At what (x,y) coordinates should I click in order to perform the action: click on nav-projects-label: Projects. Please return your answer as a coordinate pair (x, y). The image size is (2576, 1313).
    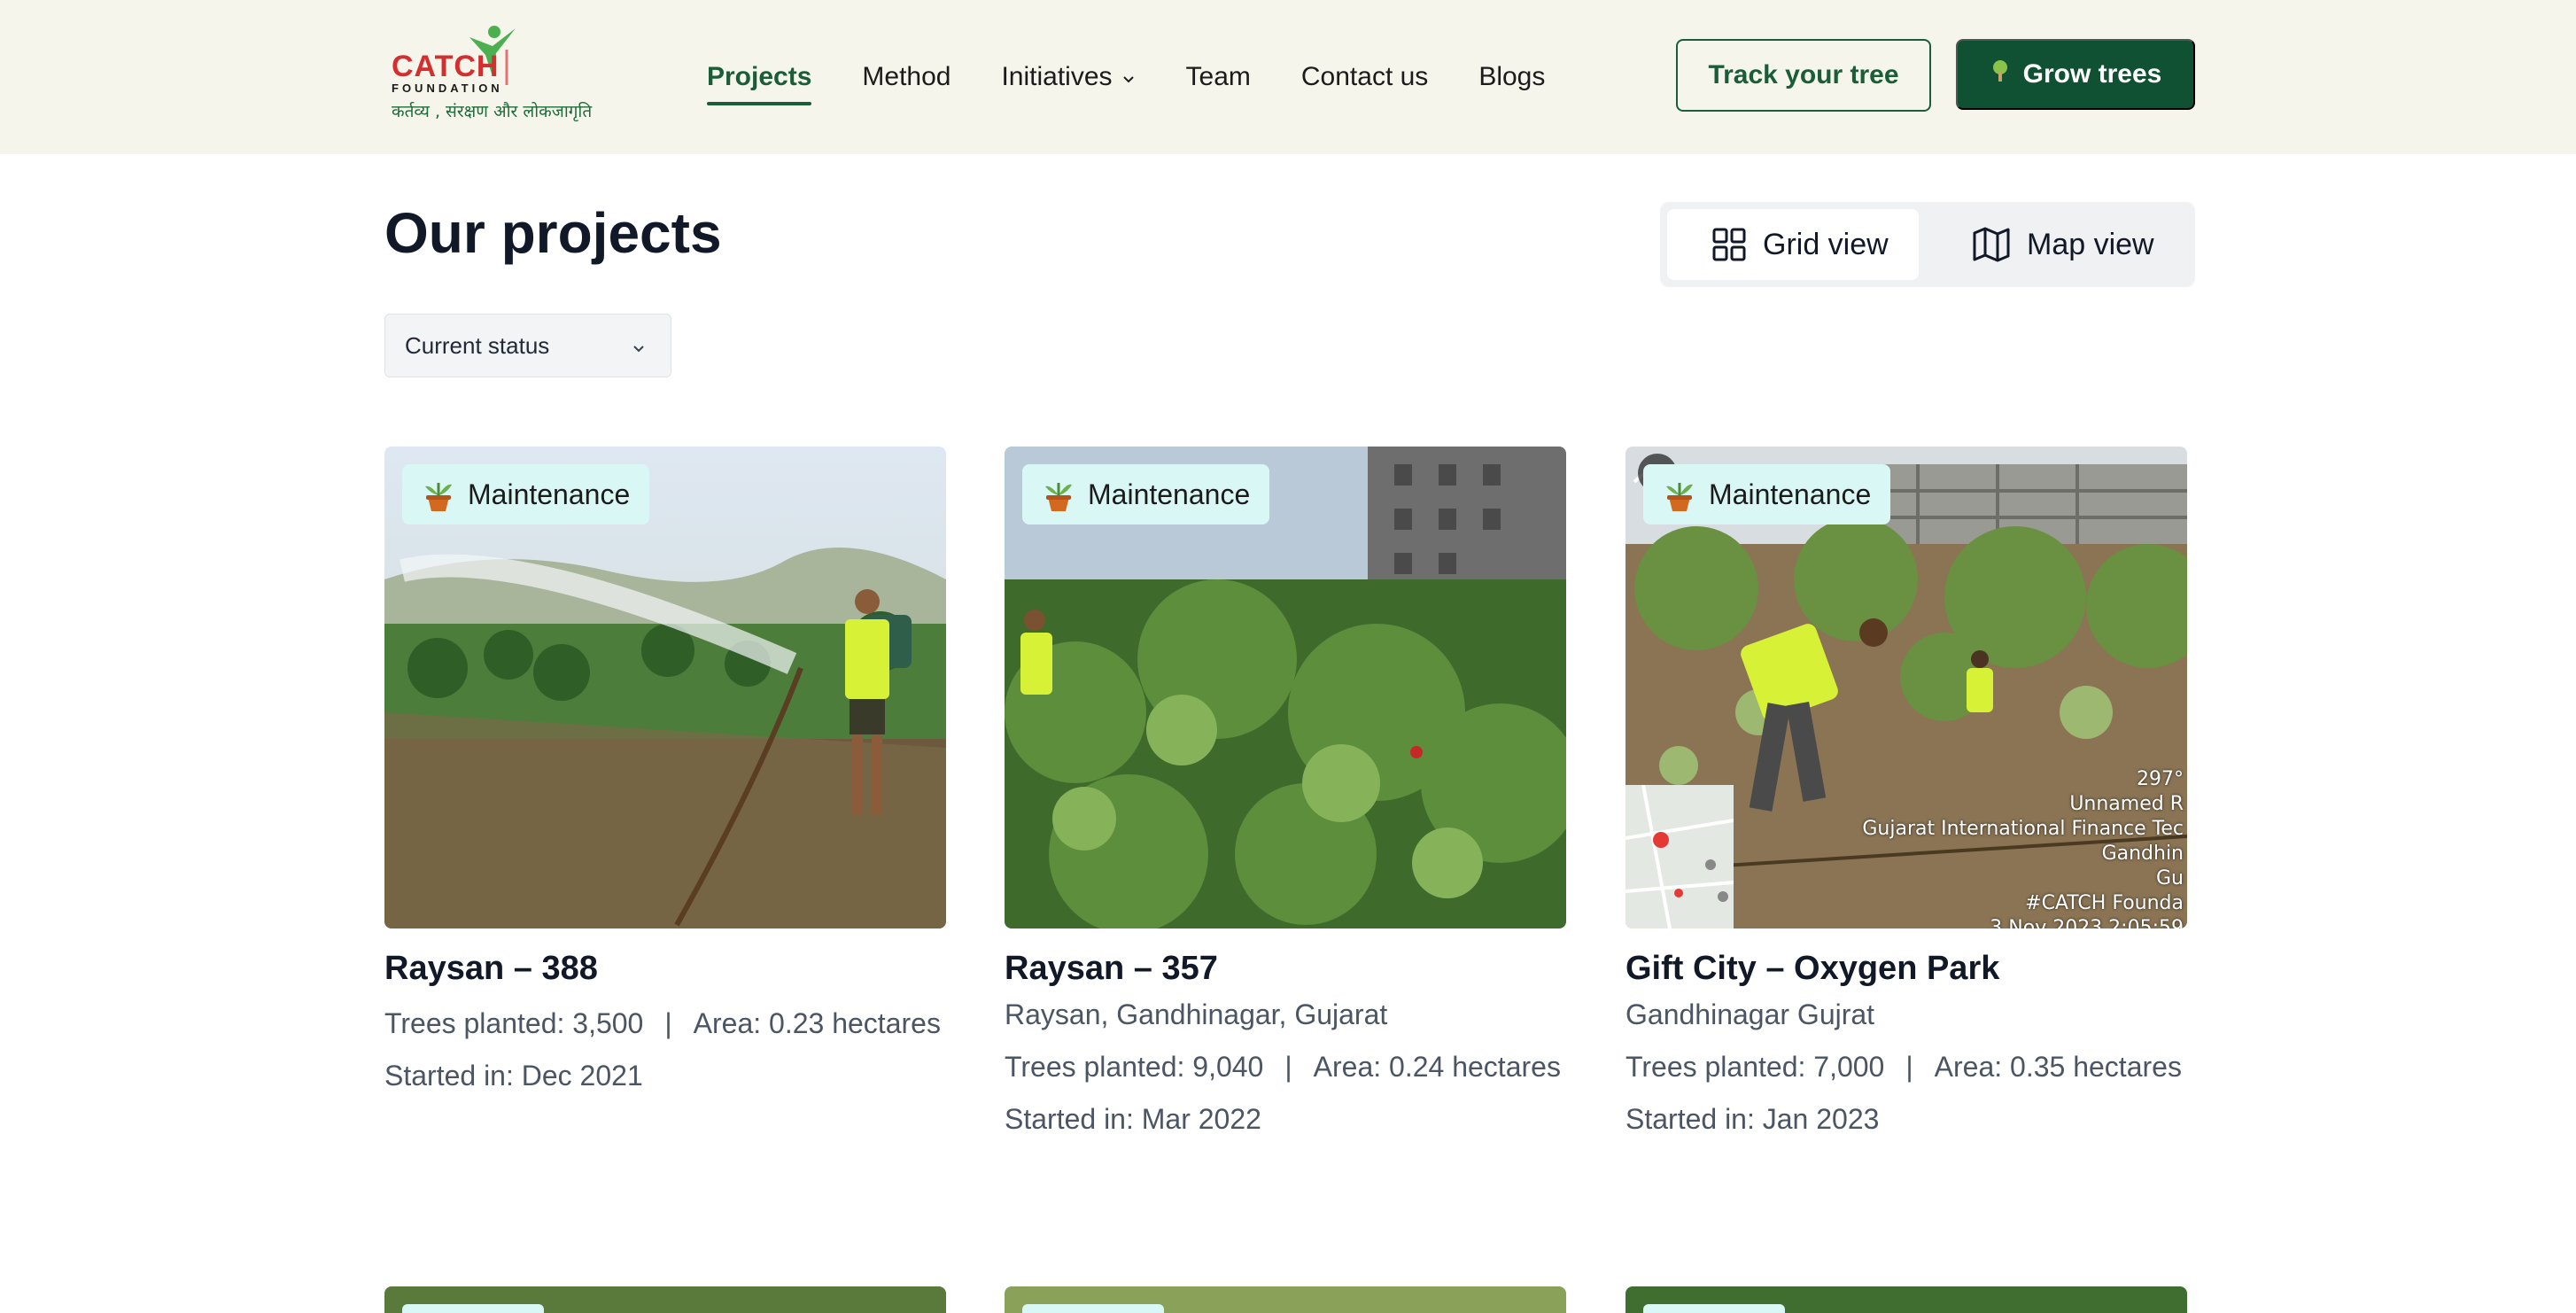
    Looking at the image, I should click on (759, 76).